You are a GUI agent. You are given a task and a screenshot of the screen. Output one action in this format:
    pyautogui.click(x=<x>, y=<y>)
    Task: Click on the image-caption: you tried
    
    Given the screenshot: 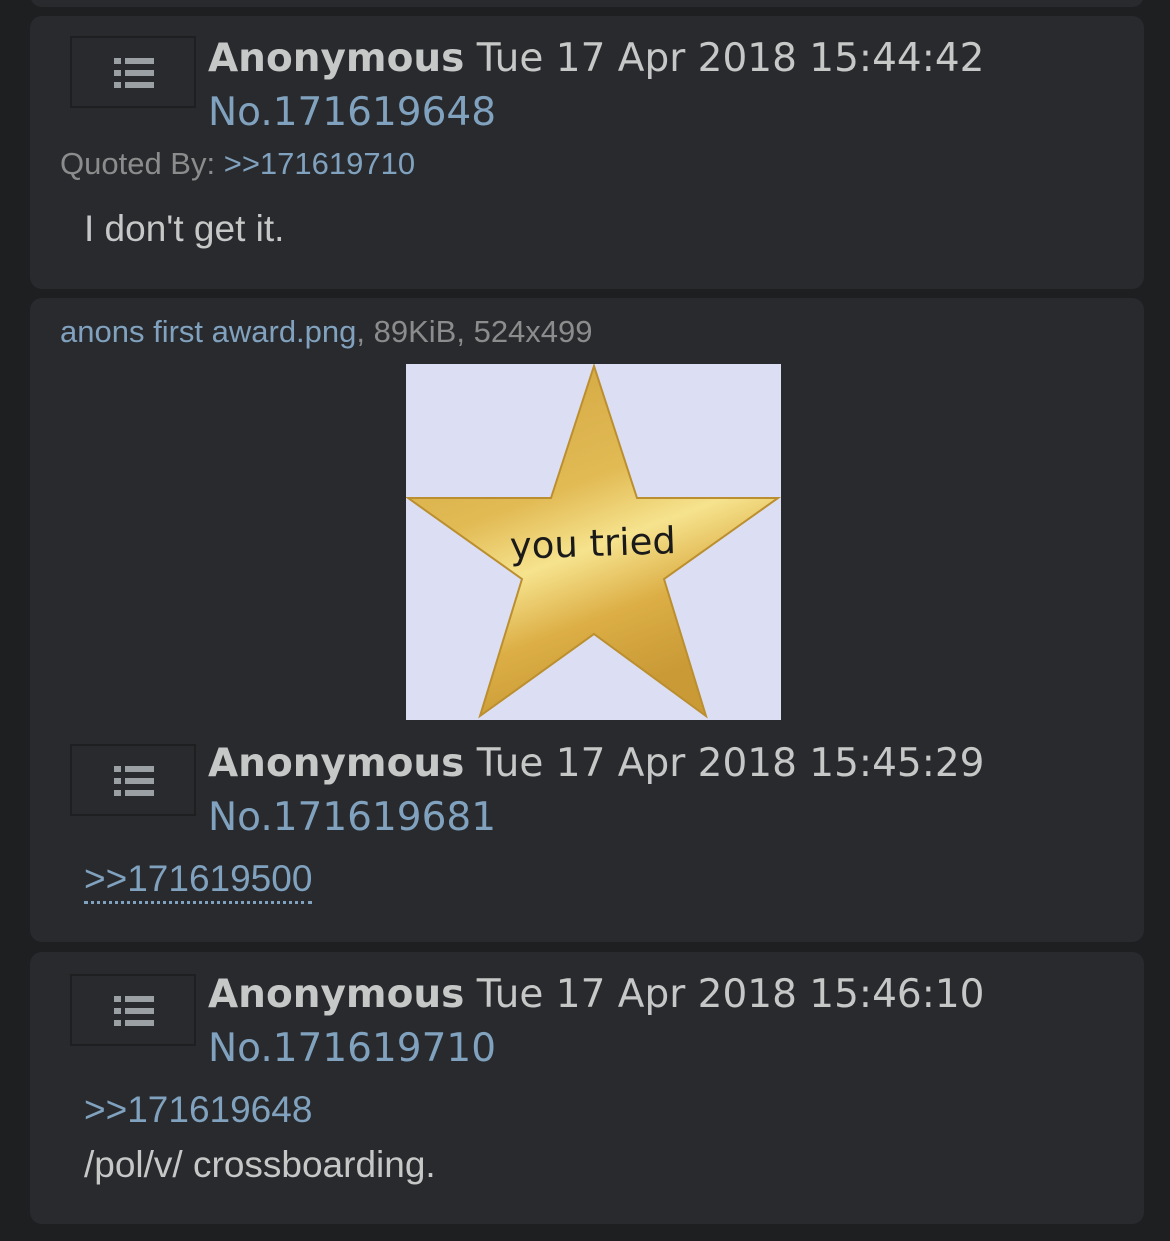 What is the action you would take?
    pyautogui.click(x=592, y=543)
    